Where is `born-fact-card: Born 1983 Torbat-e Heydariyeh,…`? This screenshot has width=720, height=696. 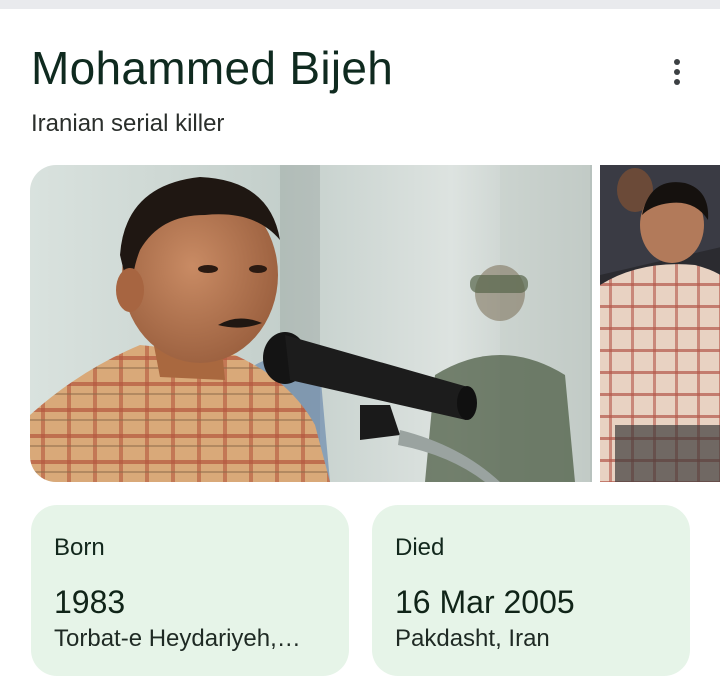 born-fact-card: Born 1983 Torbat-e Heydariyeh,… is located at coordinates (190, 590).